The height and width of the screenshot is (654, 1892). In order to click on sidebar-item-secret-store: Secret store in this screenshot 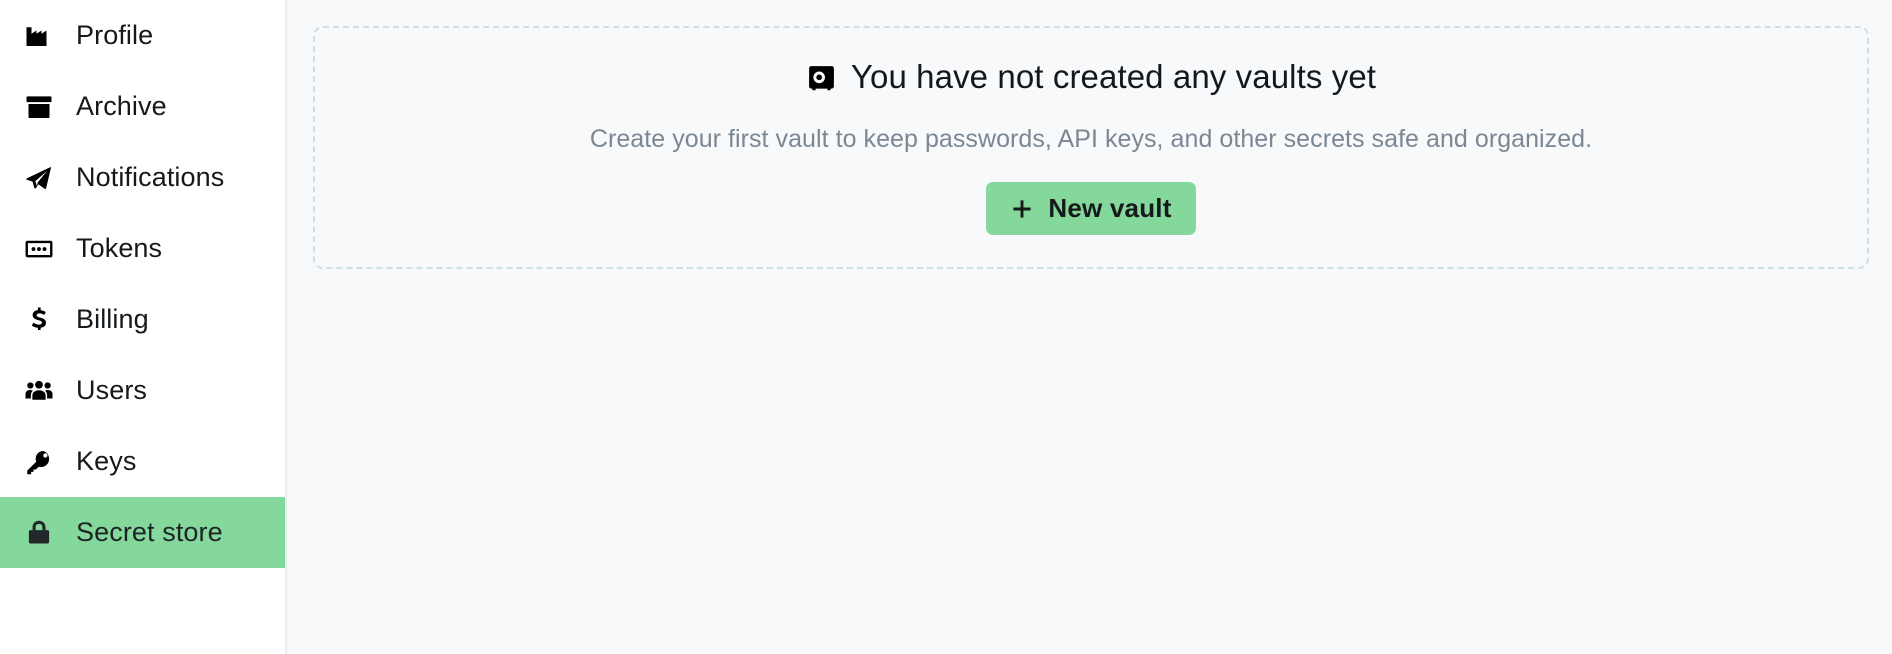, I will do `click(142, 532)`.